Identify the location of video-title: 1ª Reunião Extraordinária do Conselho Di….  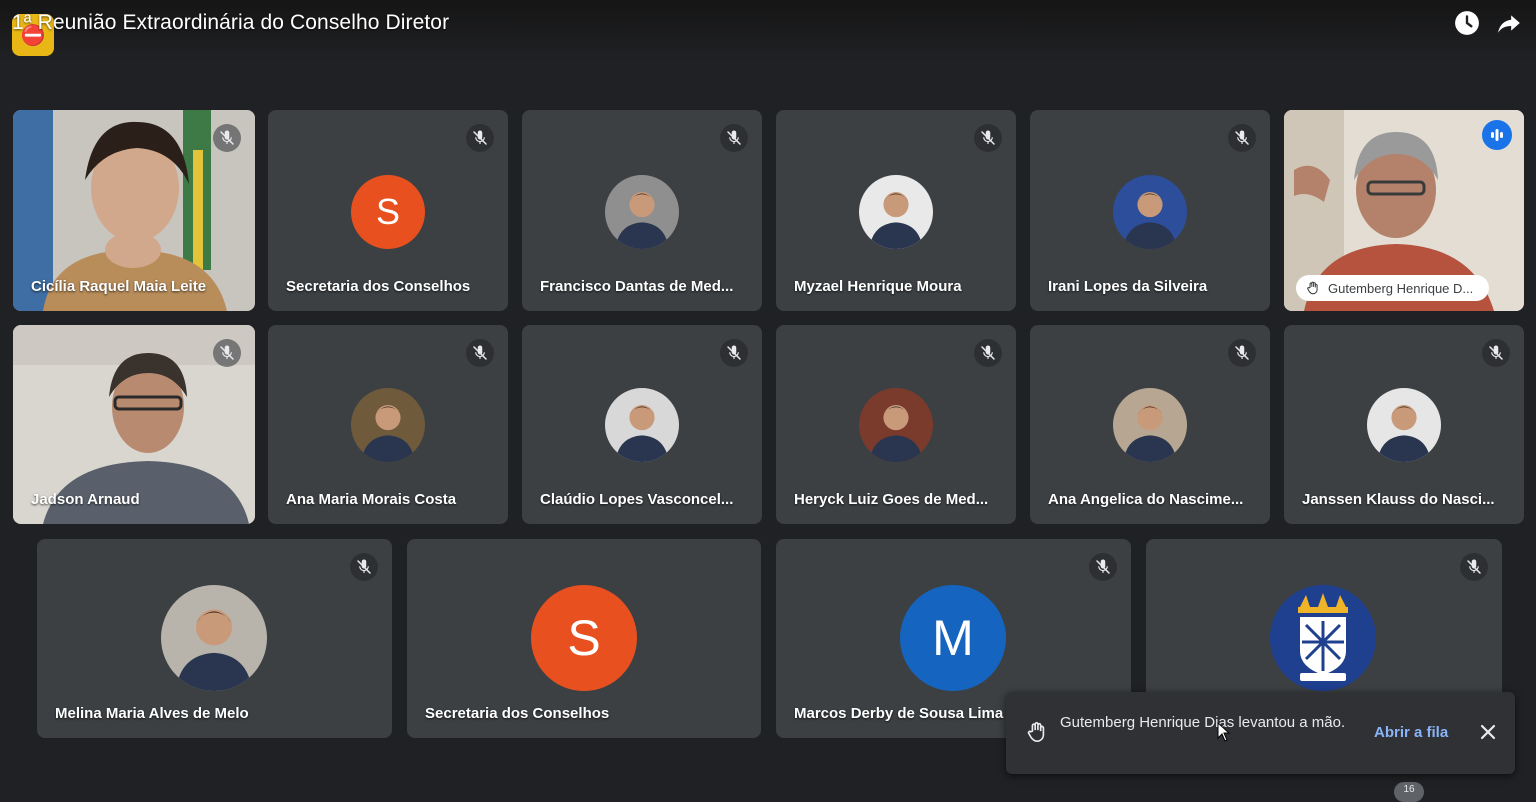
(231, 22).